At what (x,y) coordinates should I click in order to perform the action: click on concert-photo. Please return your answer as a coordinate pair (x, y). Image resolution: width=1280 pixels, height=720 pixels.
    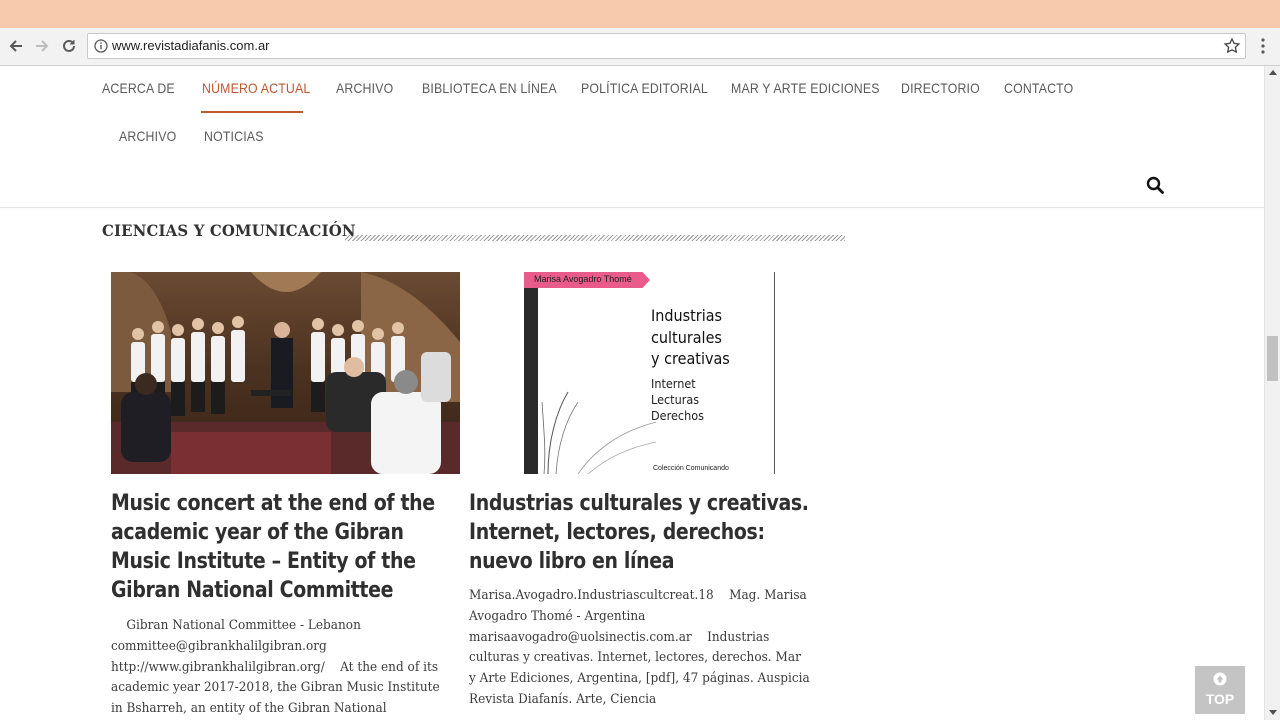
    Looking at the image, I should click on (285, 373).